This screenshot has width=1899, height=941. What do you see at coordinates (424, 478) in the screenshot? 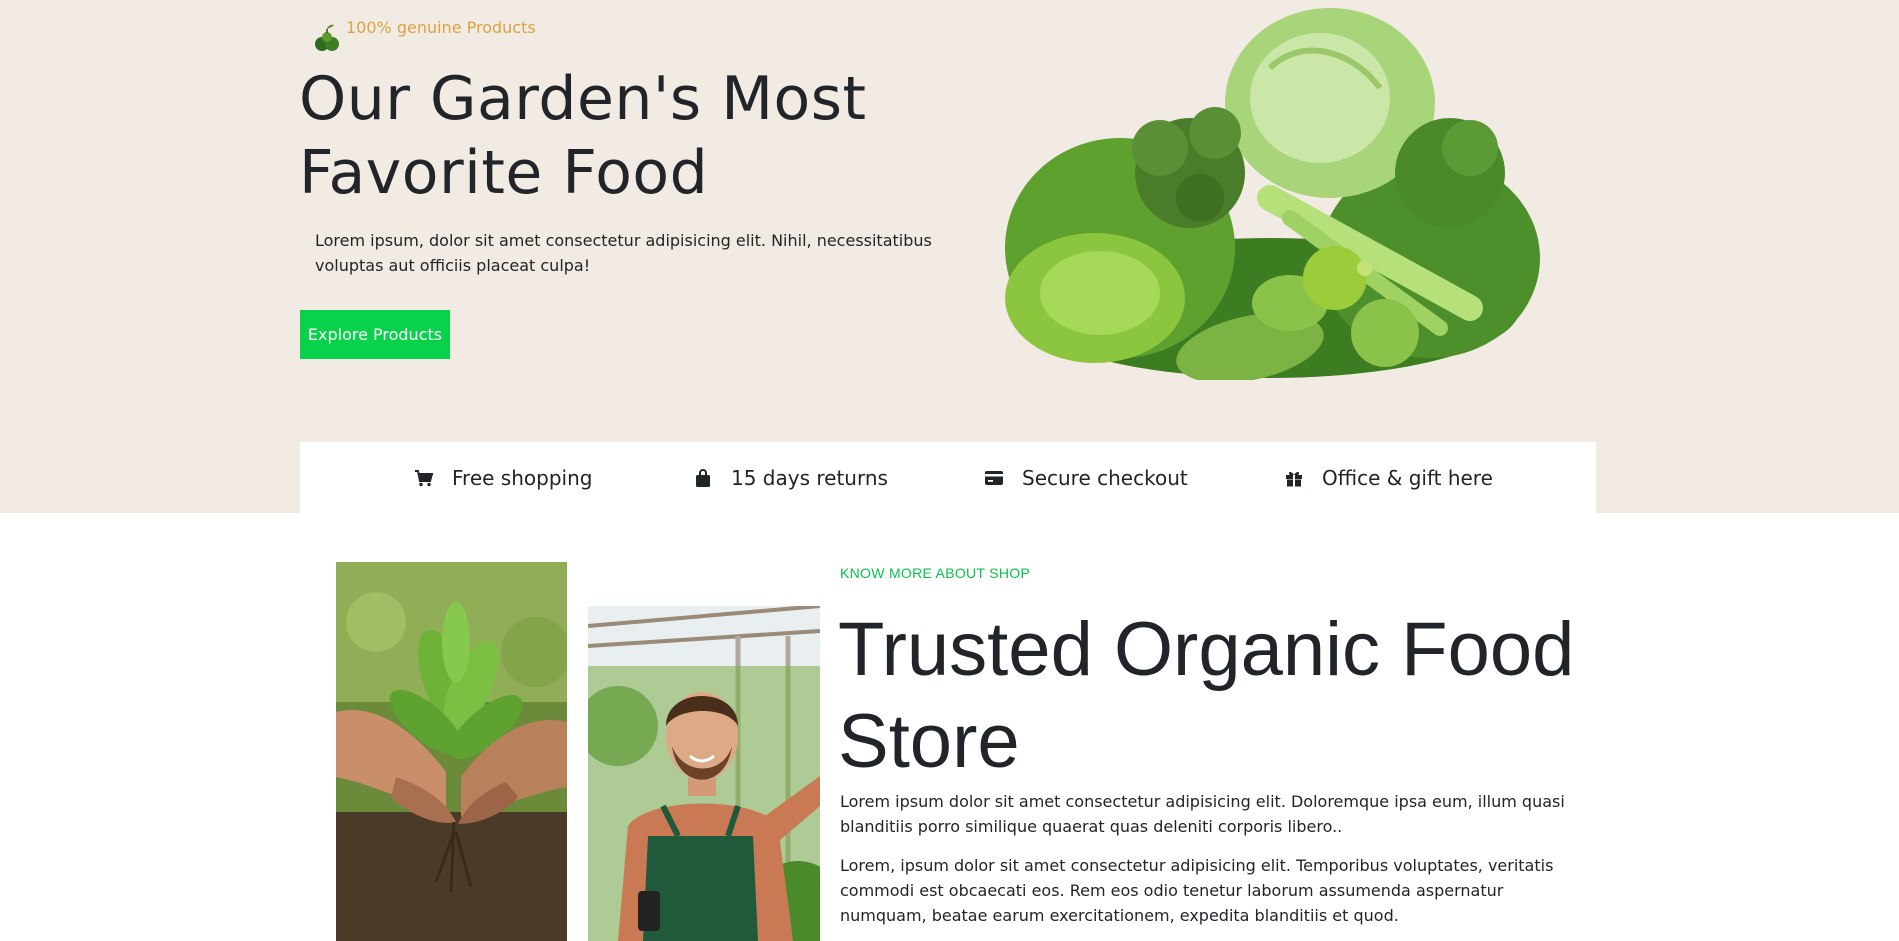
I see `cart-icon` at bounding box center [424, 478].